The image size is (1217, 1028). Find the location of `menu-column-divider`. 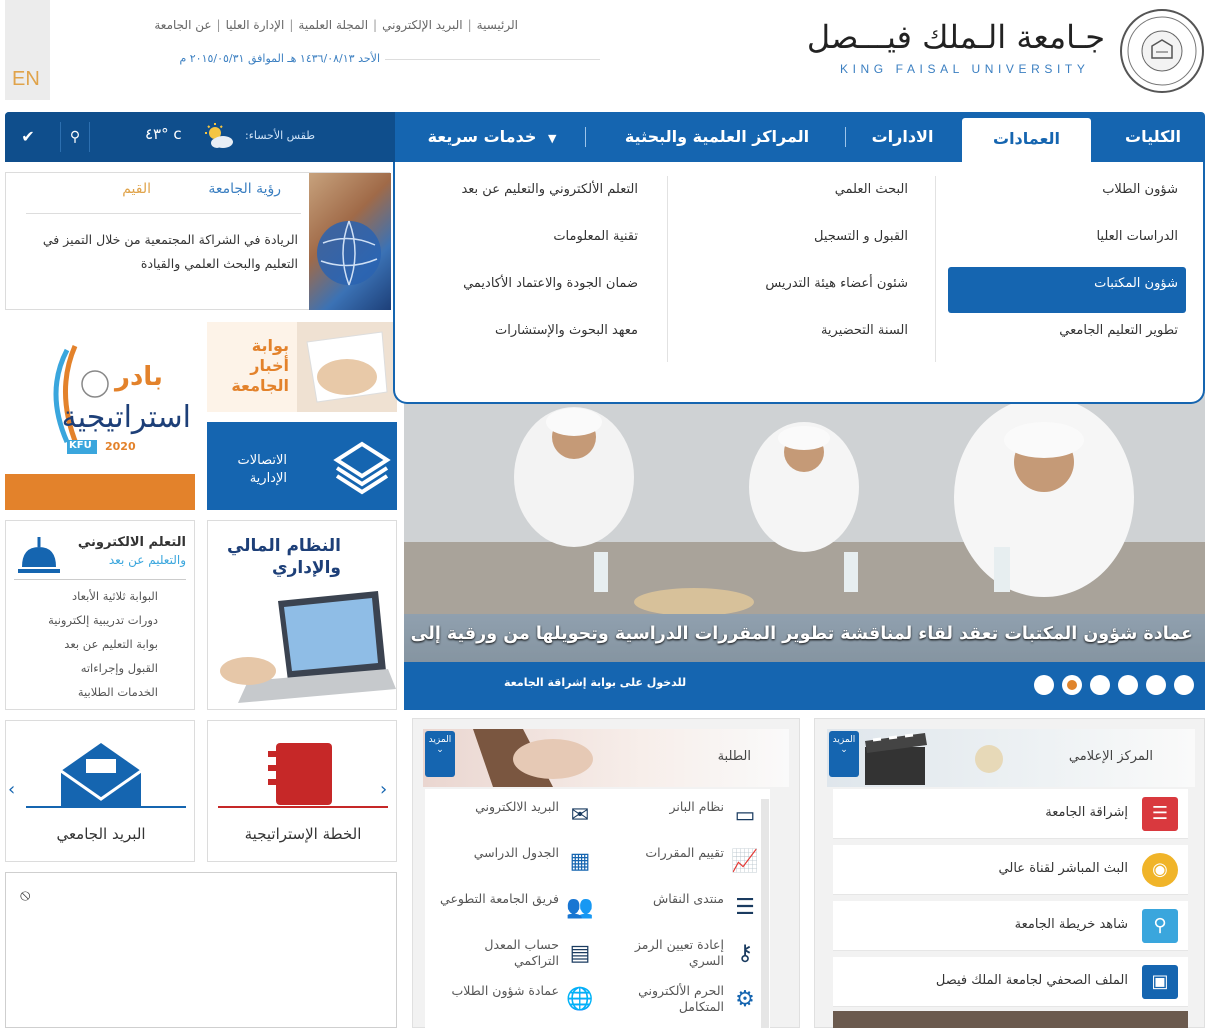

menu-column-divider is located at coordinates (667, 269).